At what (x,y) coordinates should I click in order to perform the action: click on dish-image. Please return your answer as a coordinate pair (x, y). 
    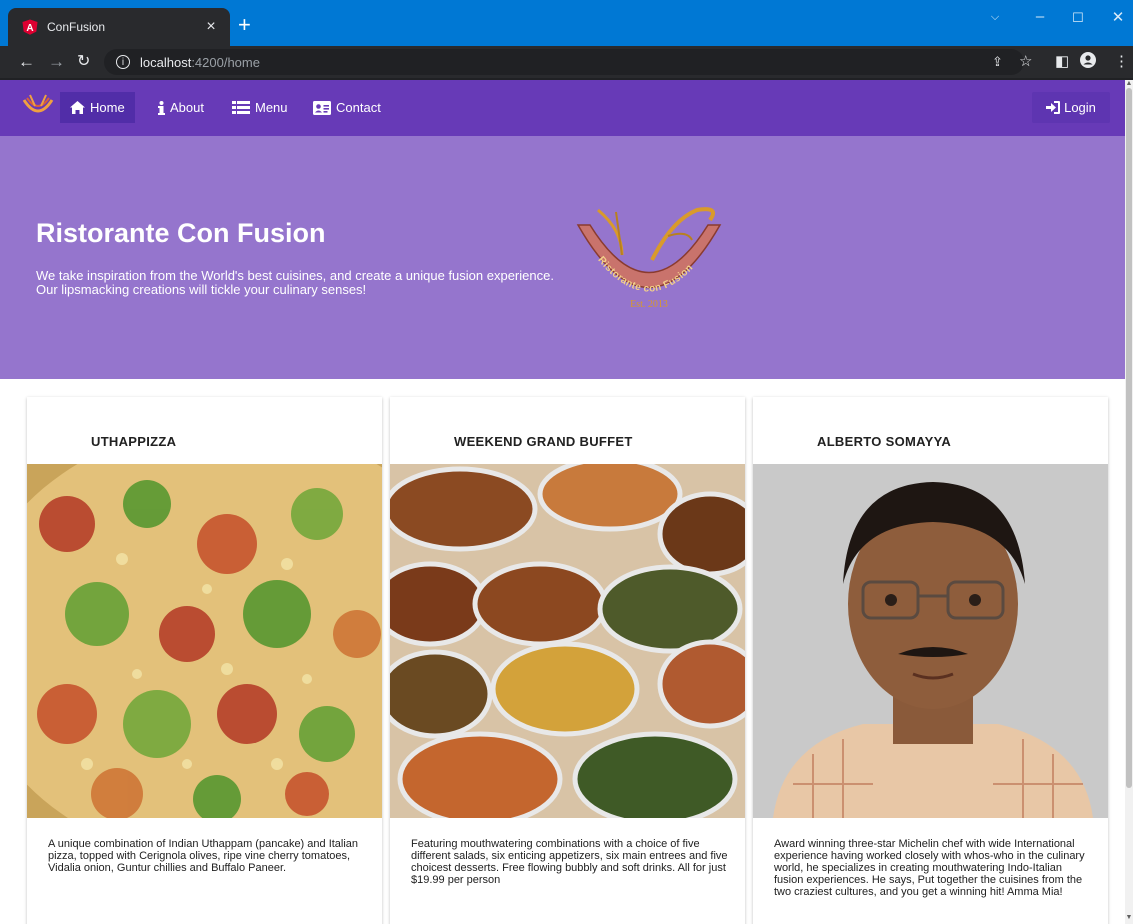
    Looking at the image, I should click on (204, 641).